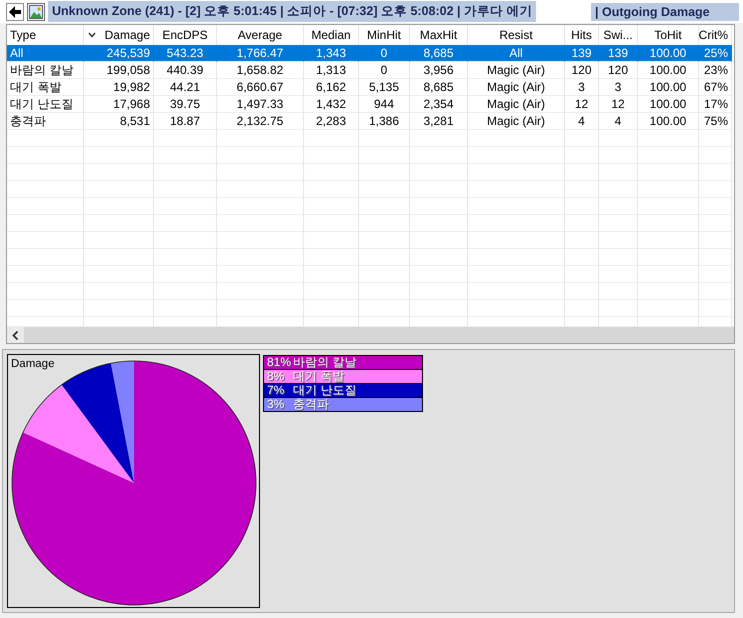 The image size is (743, 618). I want to click on table-cell: 6,660.67, so click(260, 87).